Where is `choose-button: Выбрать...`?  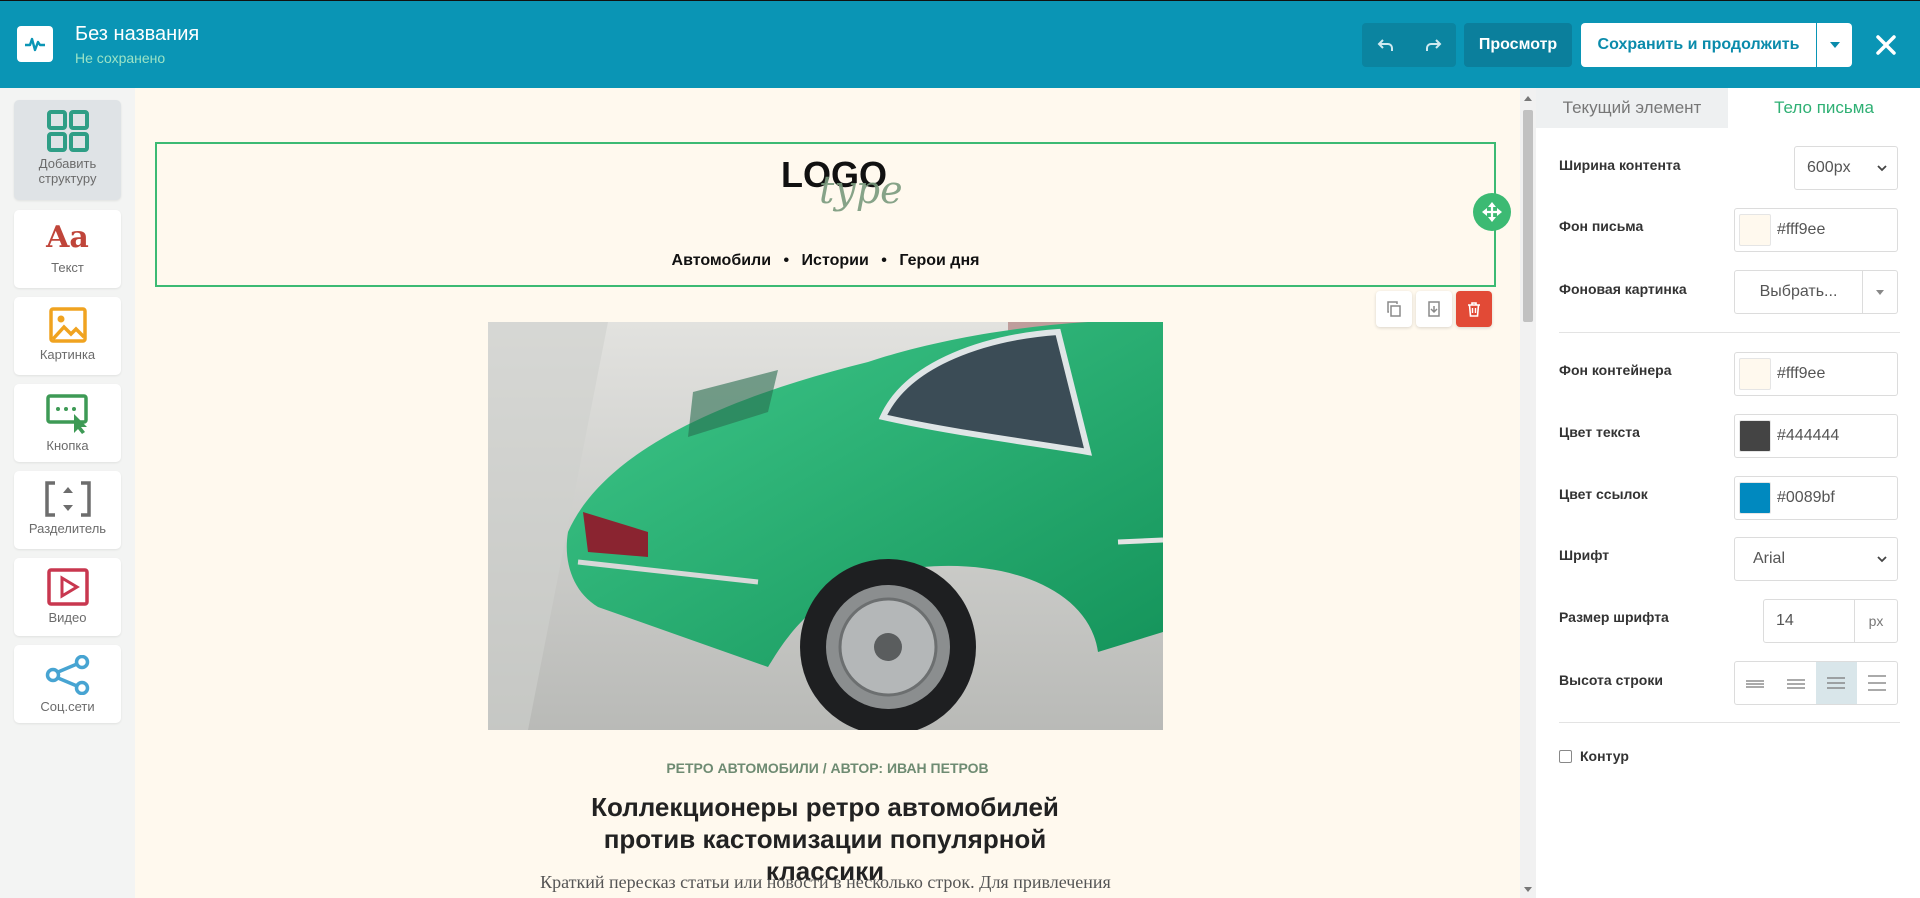 choose-button: Выбрать... is located at coordinates (1798, 292).